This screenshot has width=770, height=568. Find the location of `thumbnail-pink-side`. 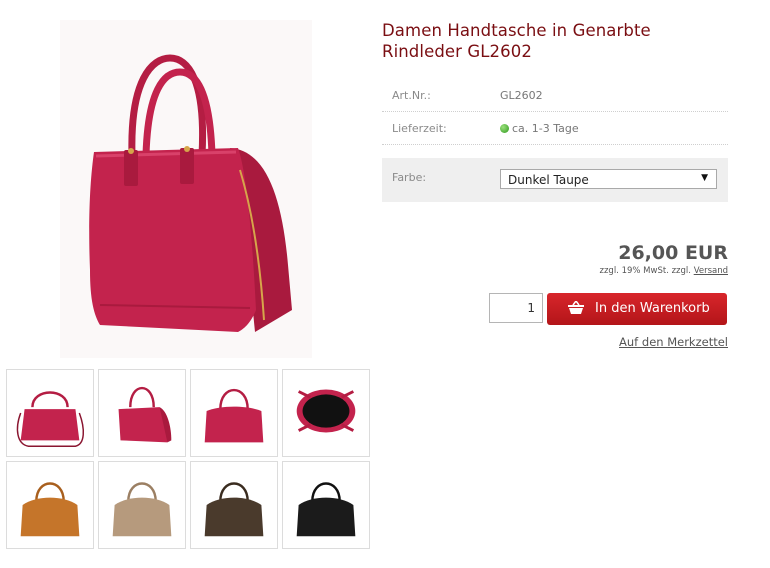

thumbnail-pink-side is located at coordinates (142, 413).